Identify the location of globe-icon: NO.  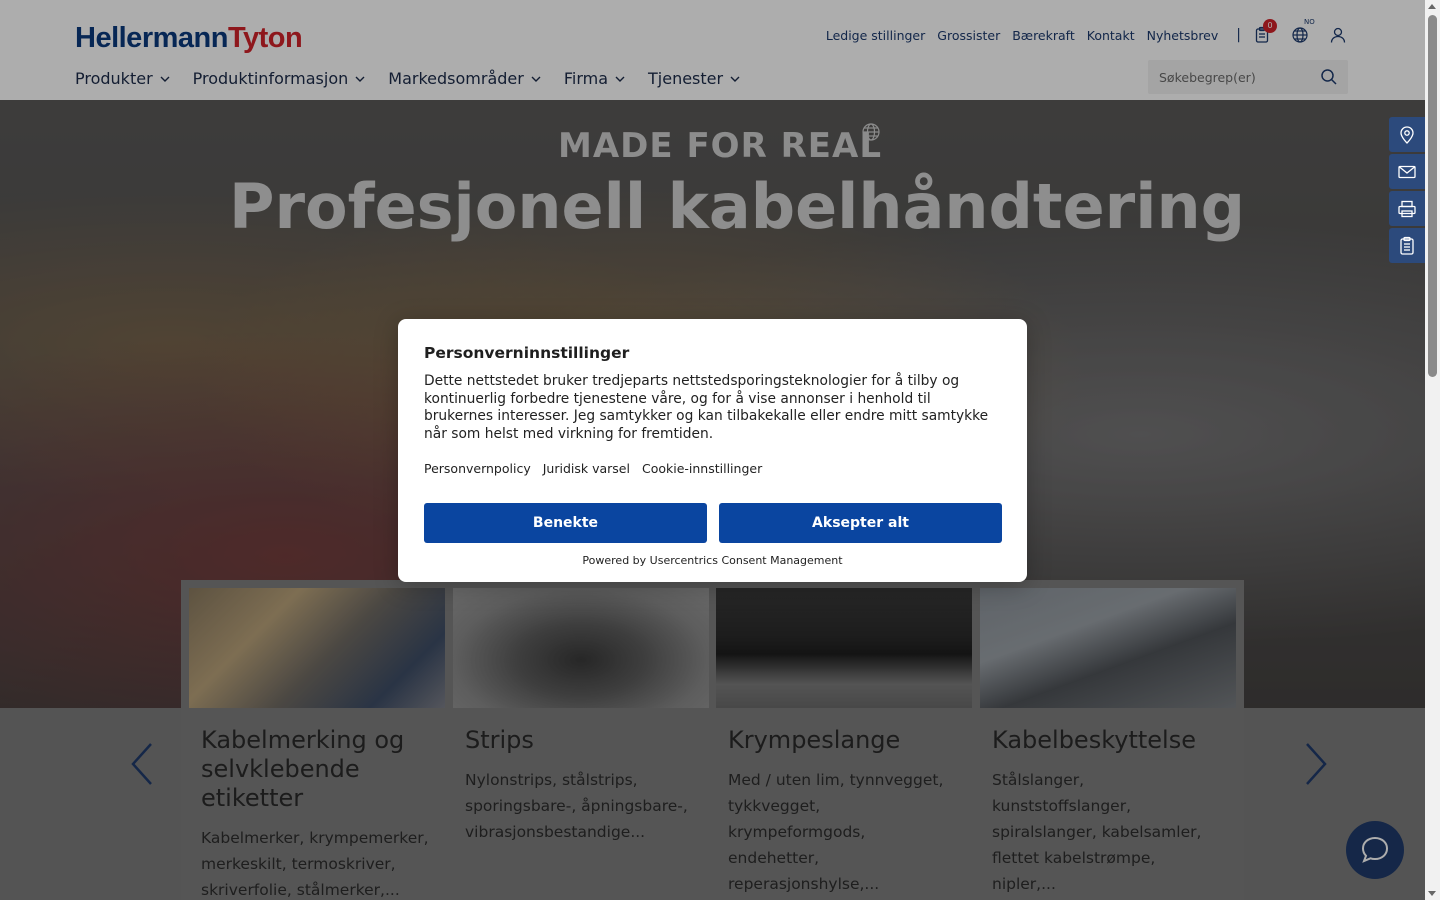
(1303, 31).